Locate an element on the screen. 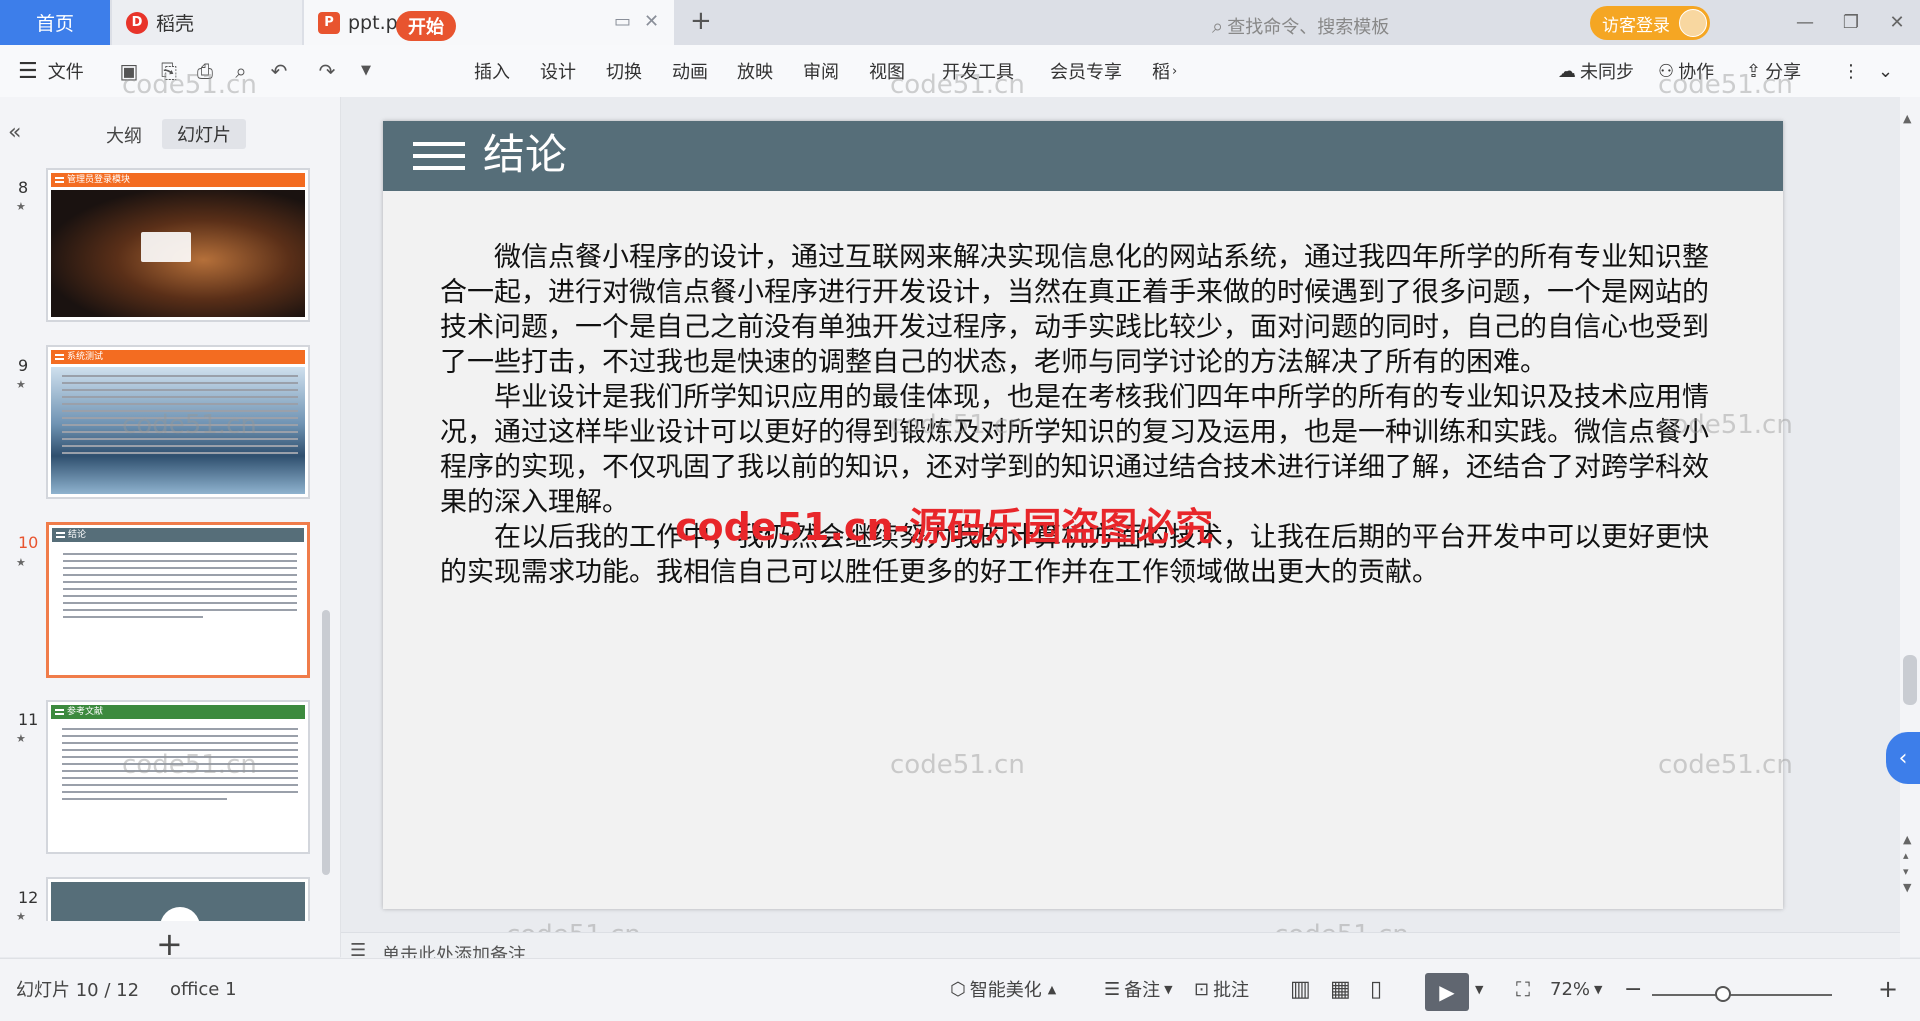 The width and height of the screenshot is (1920, 1021). zoom-slider is located at coordinates (1742, 995).